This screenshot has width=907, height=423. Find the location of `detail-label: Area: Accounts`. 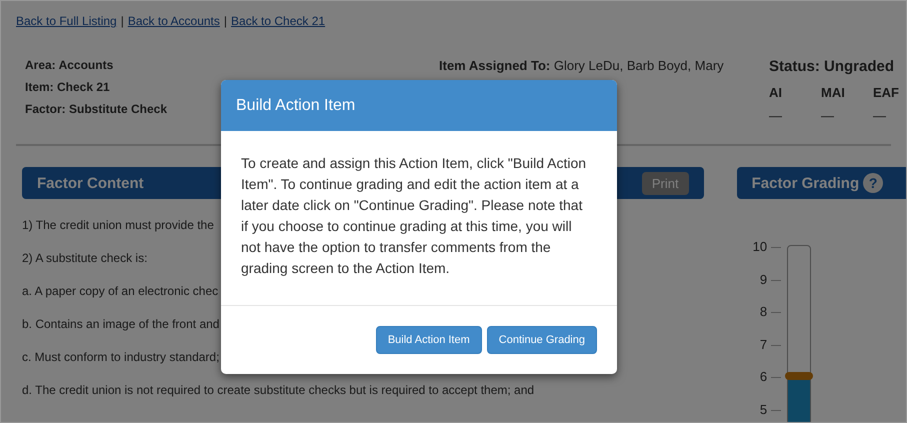

detail-label: Area: Accounts is located at coordinates (69, 65).